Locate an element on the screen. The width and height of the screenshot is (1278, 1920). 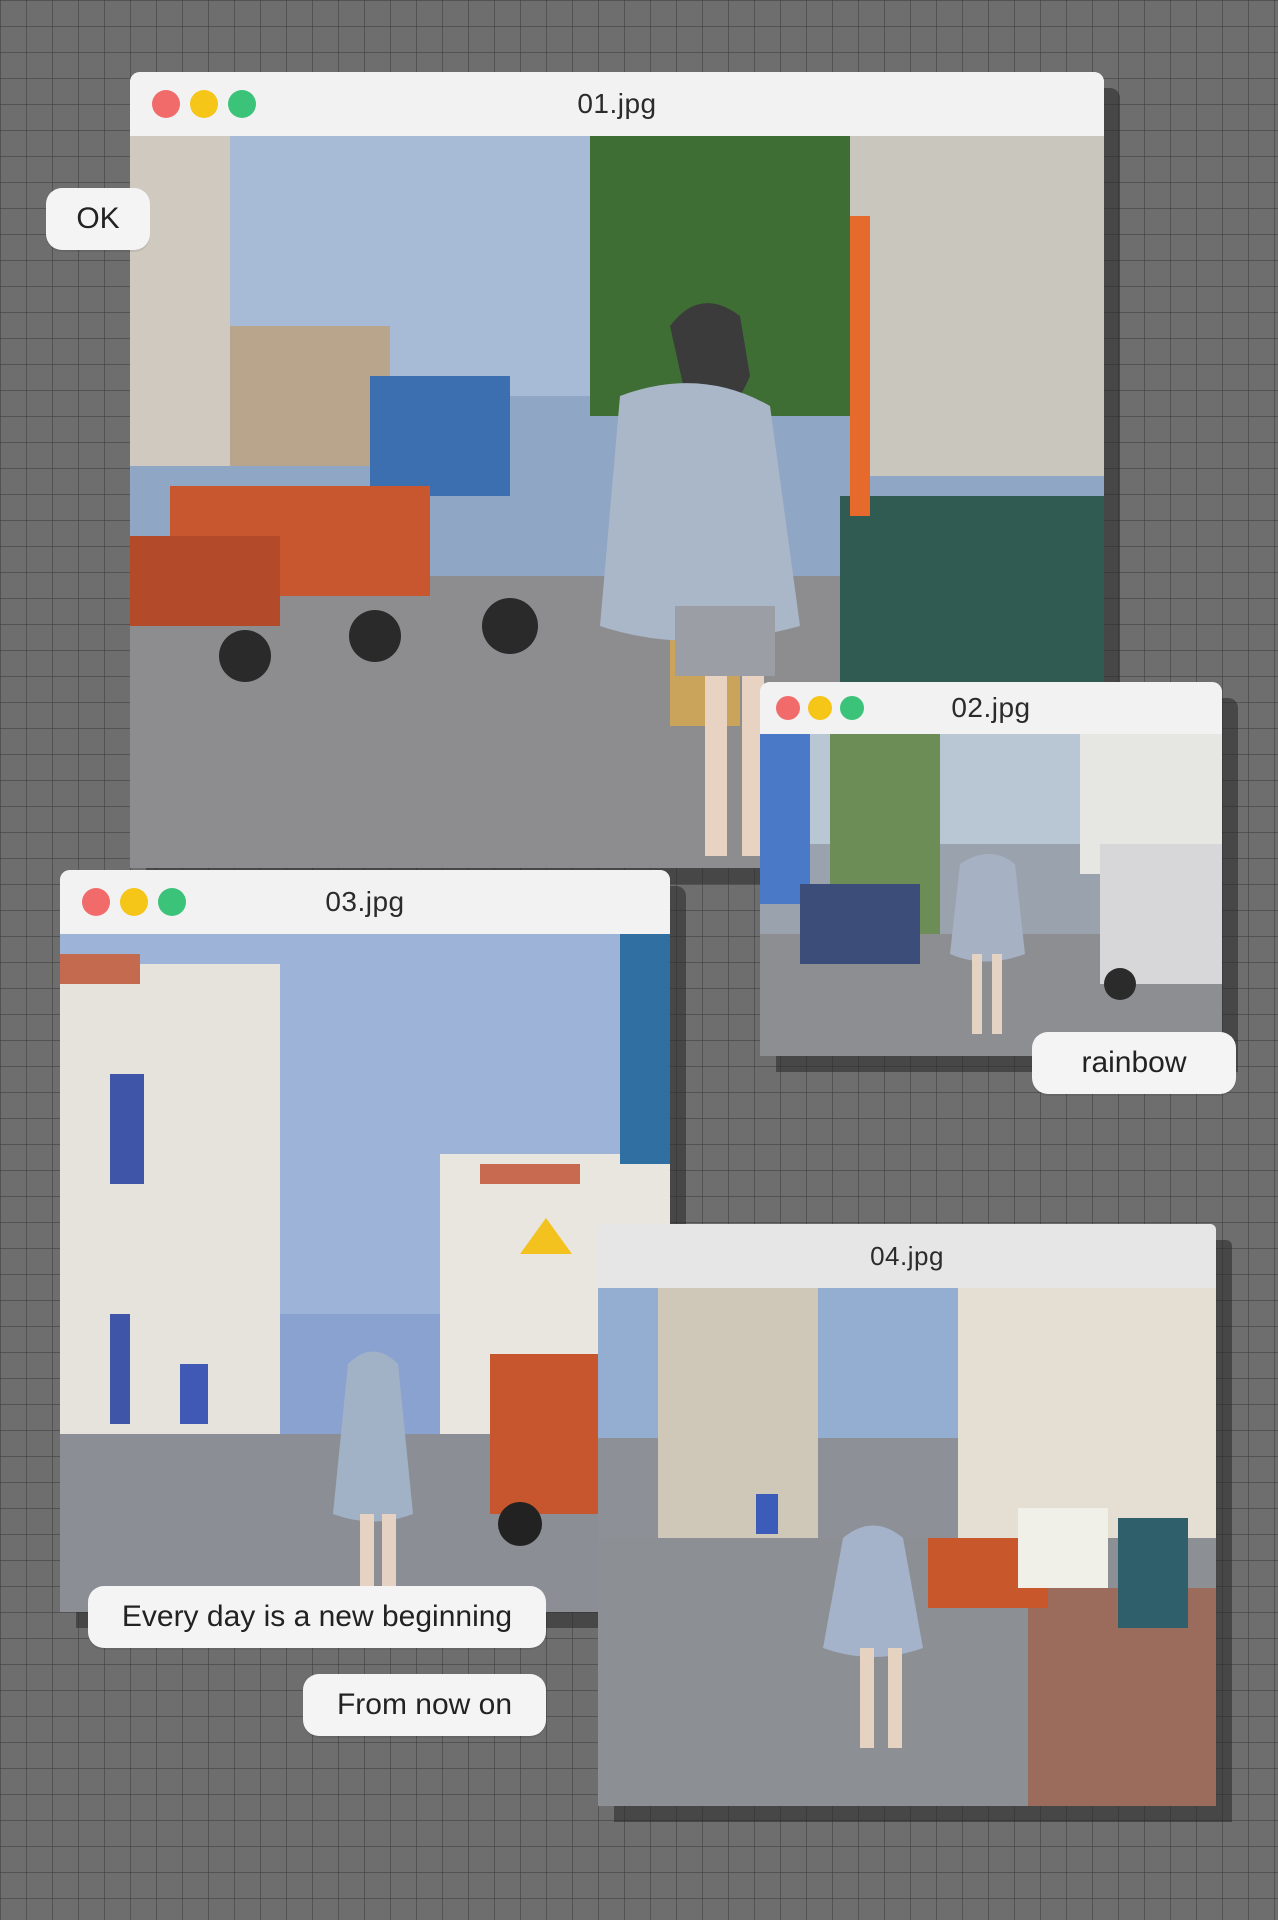
window-titlebar: 02.jpg is located at coordinates (991, 708).